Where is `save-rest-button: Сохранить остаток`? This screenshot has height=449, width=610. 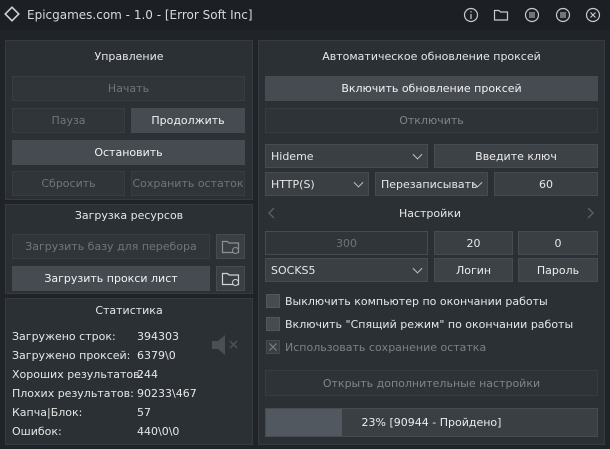 save-rest-button: Сохранить остаток is located at coordinates (188, 183).